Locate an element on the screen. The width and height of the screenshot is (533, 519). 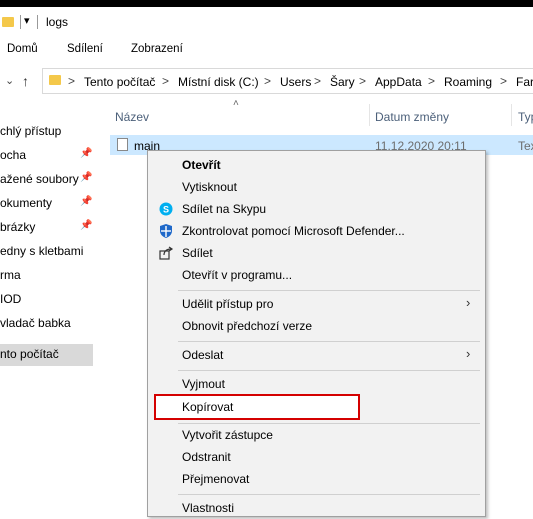
column-header-type: Typ is located at coordinates (525, 117).